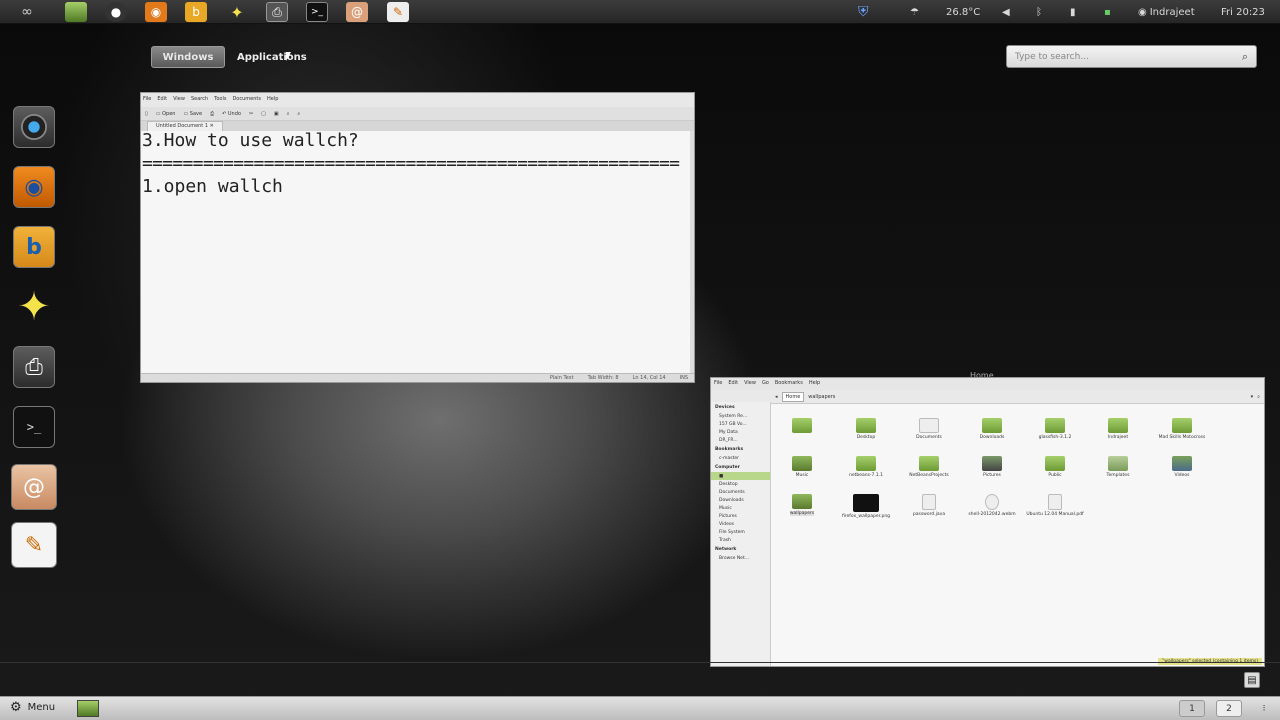  What do you see at coordinates (263, 114) in the screenshot?
I see `copy-icon: ▢` at bounding box center [263, 114].